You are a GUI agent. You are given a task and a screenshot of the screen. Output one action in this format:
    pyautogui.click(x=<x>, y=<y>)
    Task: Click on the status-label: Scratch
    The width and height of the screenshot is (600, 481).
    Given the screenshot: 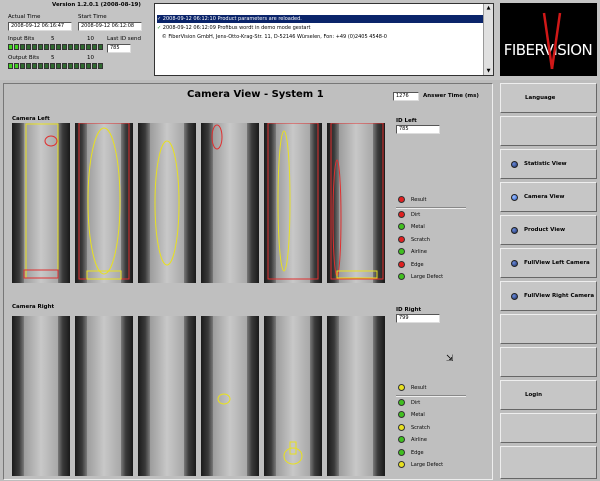 What is the action you would take?
    pyautogui.click(x=420, y=239)
    